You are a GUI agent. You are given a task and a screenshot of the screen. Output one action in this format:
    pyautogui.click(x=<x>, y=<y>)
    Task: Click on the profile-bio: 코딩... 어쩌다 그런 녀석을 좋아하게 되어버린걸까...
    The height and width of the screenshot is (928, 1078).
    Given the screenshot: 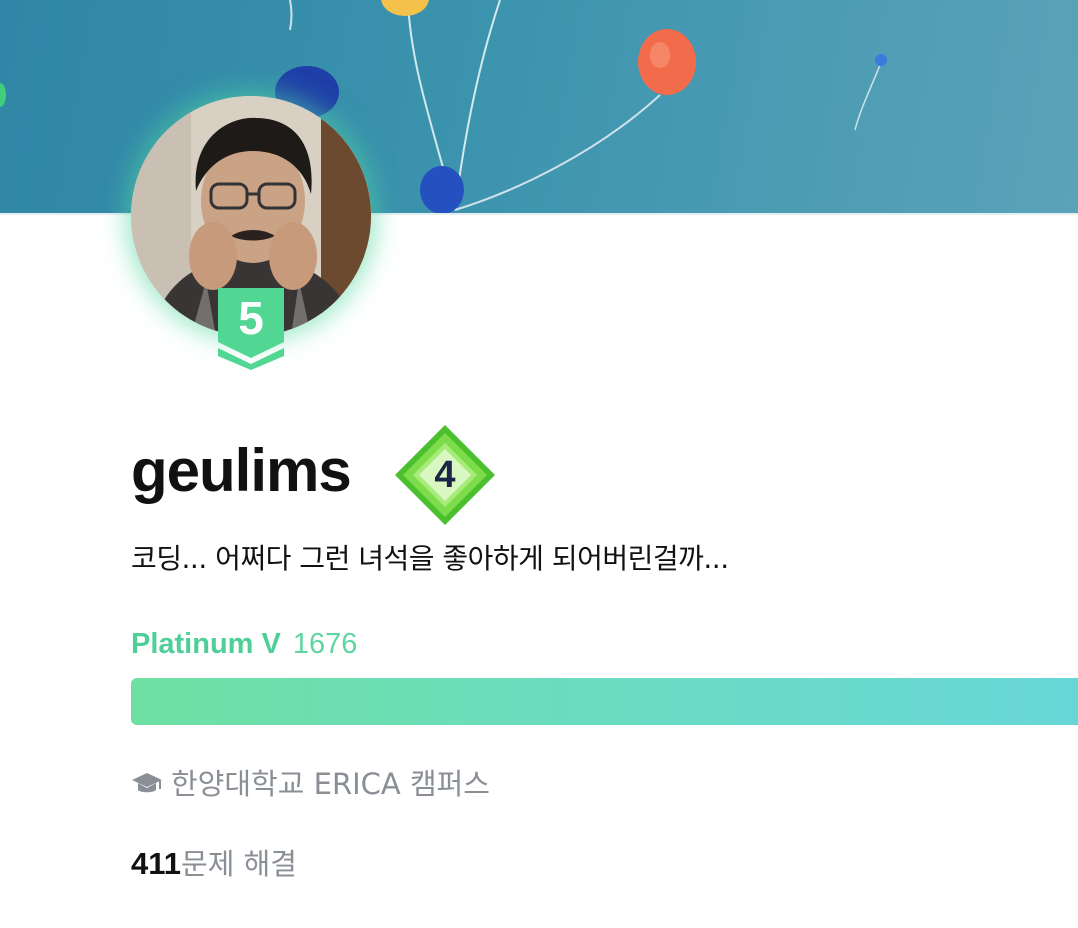 What is the action you would take?
    pyautogui.click(x=430, y=558)
    